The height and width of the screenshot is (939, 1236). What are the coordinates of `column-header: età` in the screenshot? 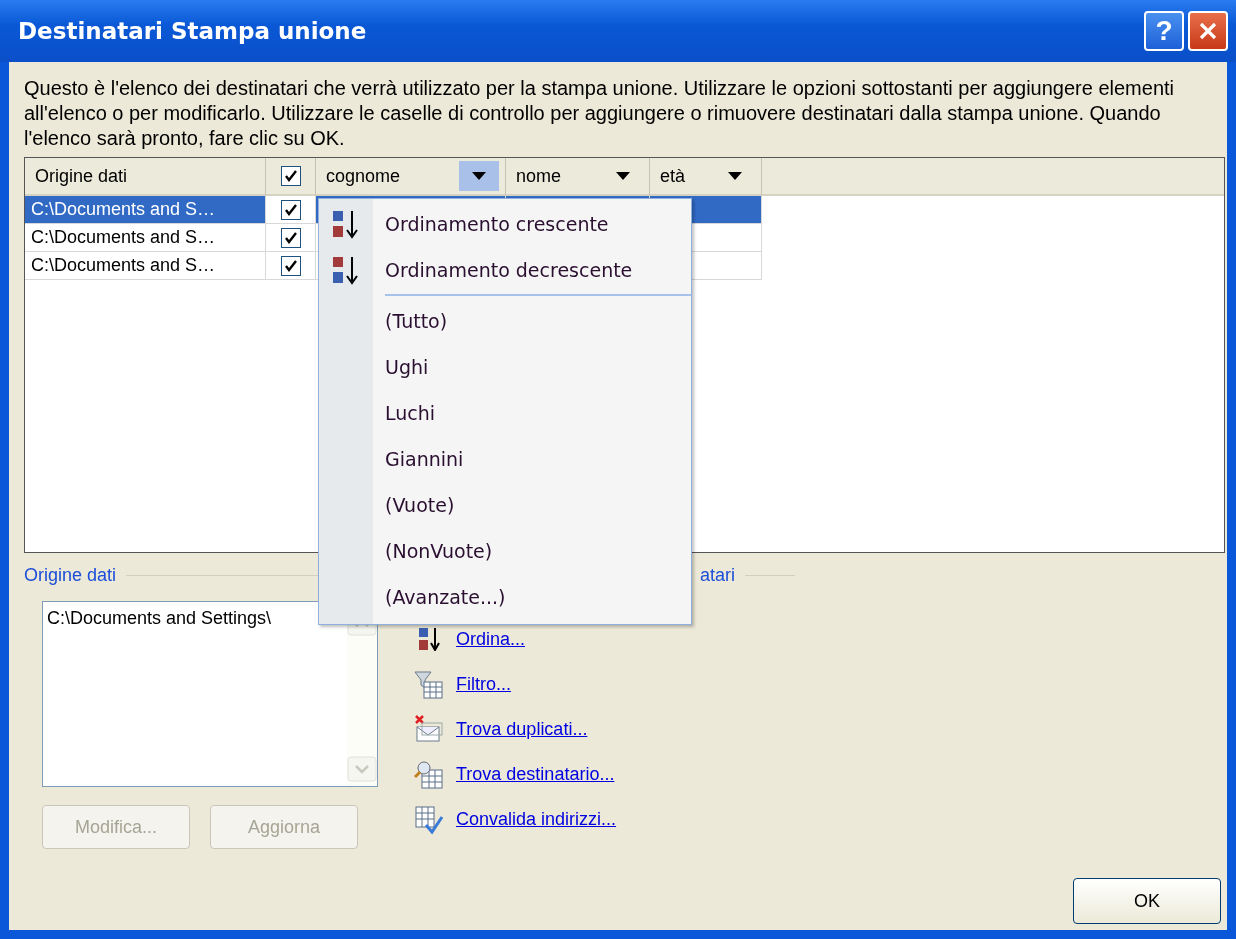 It's located at (706, 177).